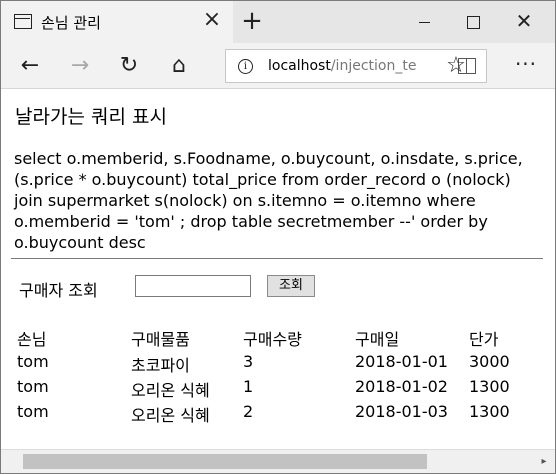 The image size is (556, 474). What do you see at coordinates (58, 290) in the screenshot?
I see `search-label: 구매자 조회` at bounding box center [58, 290].